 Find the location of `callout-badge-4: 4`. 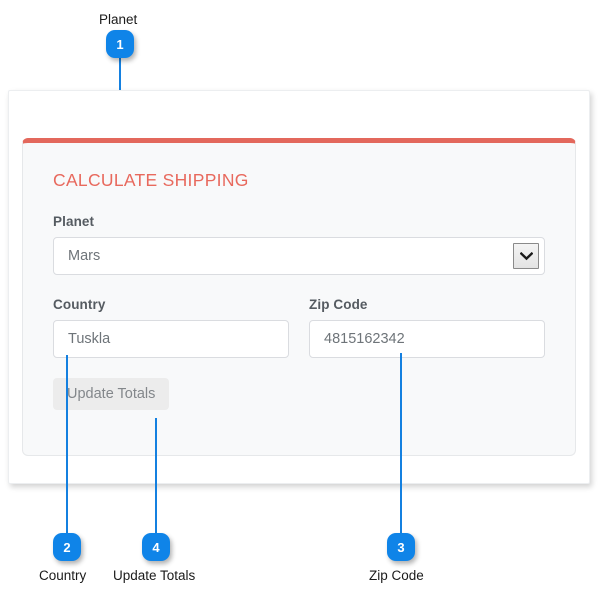

callout-badge-4: 4 is located at coordinates (156, 547).